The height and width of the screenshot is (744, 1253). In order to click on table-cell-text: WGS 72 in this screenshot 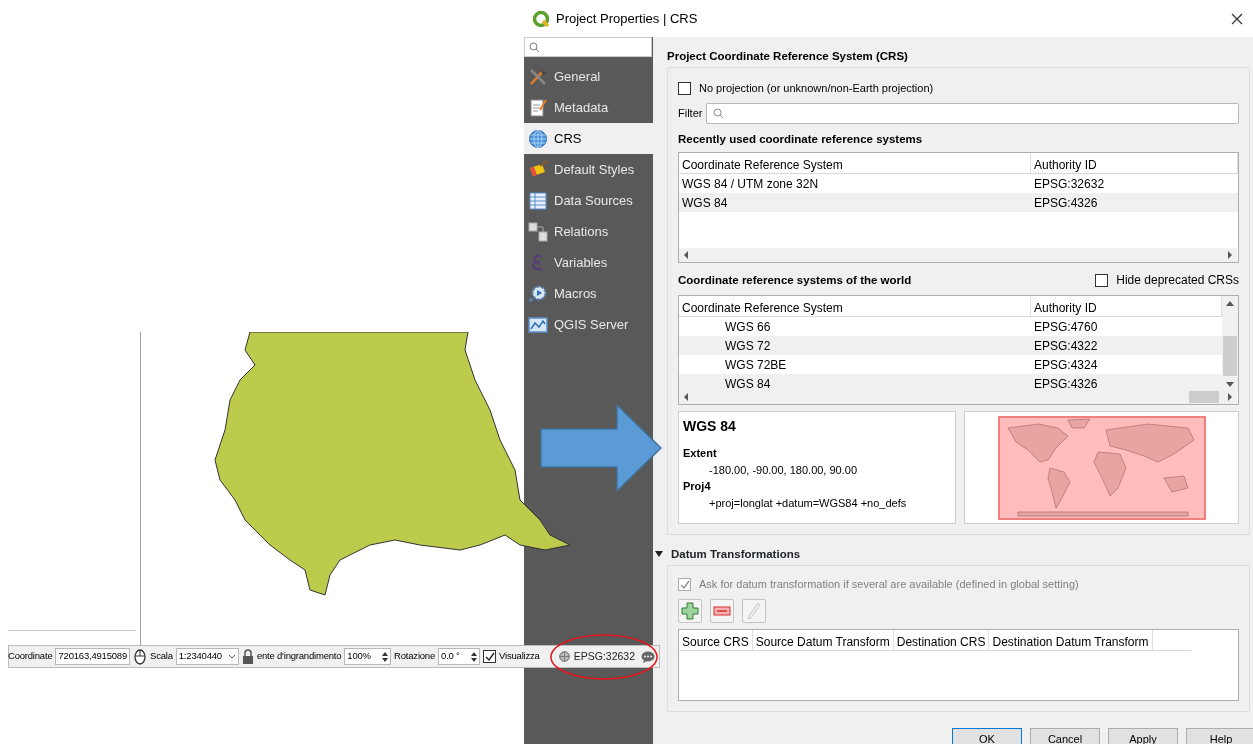, I will do `click(748, 346)`.